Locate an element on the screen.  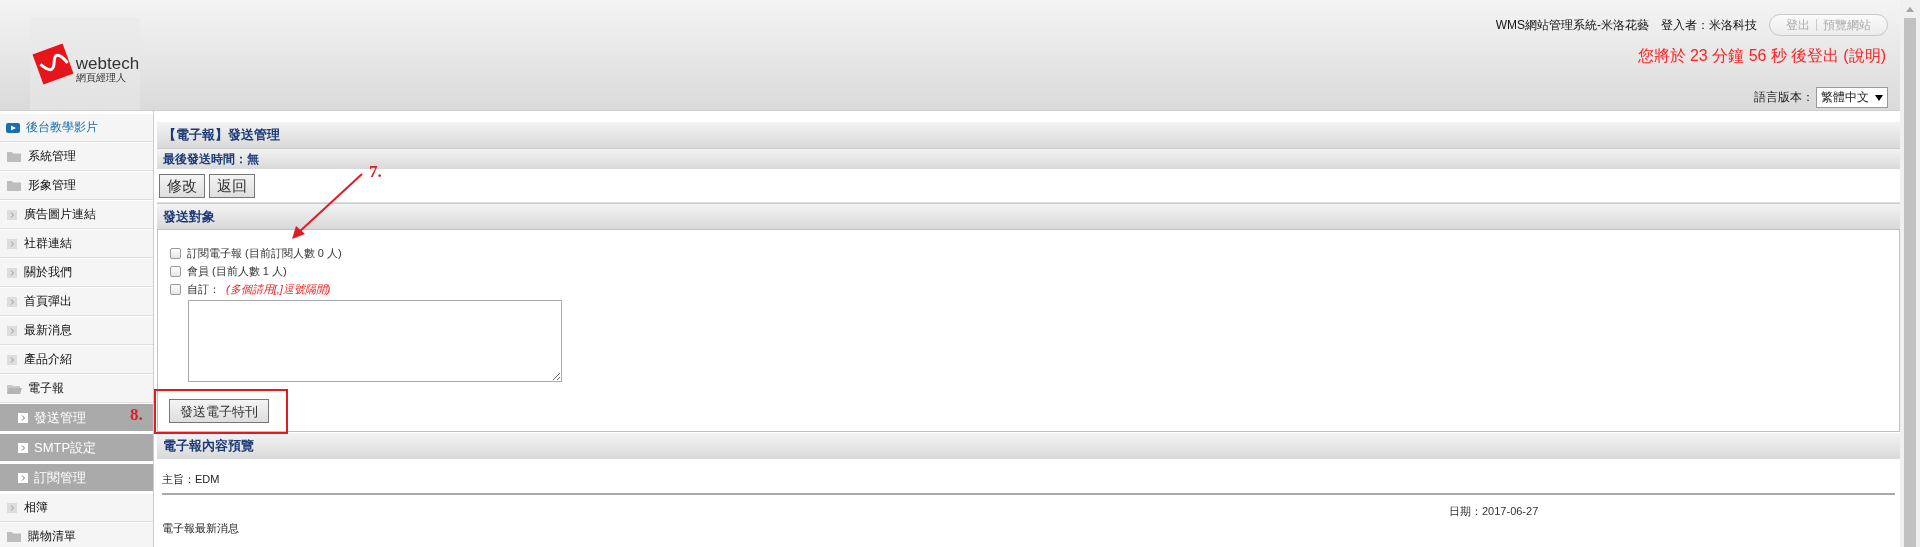
open-folder-icon is located at coordinates (14, 388).